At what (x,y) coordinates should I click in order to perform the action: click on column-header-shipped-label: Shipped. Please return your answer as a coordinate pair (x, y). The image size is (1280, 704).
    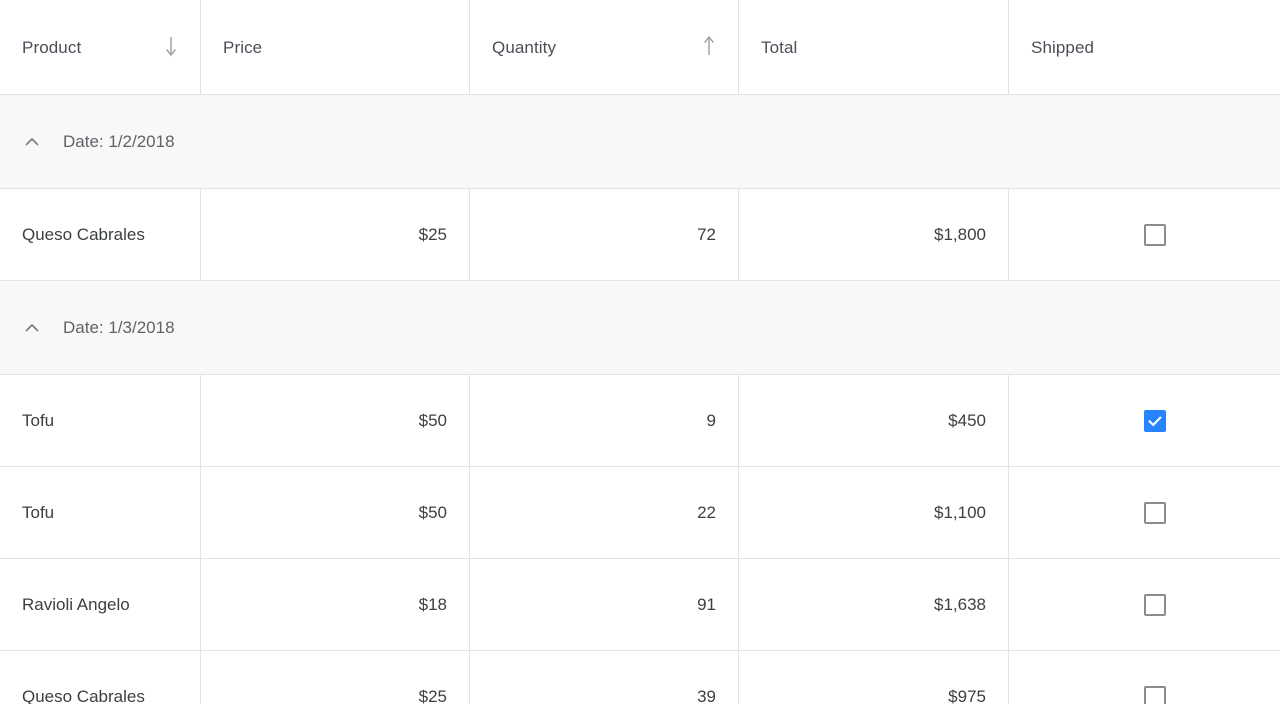
    Looking at the image, I should click on (1063, 47).